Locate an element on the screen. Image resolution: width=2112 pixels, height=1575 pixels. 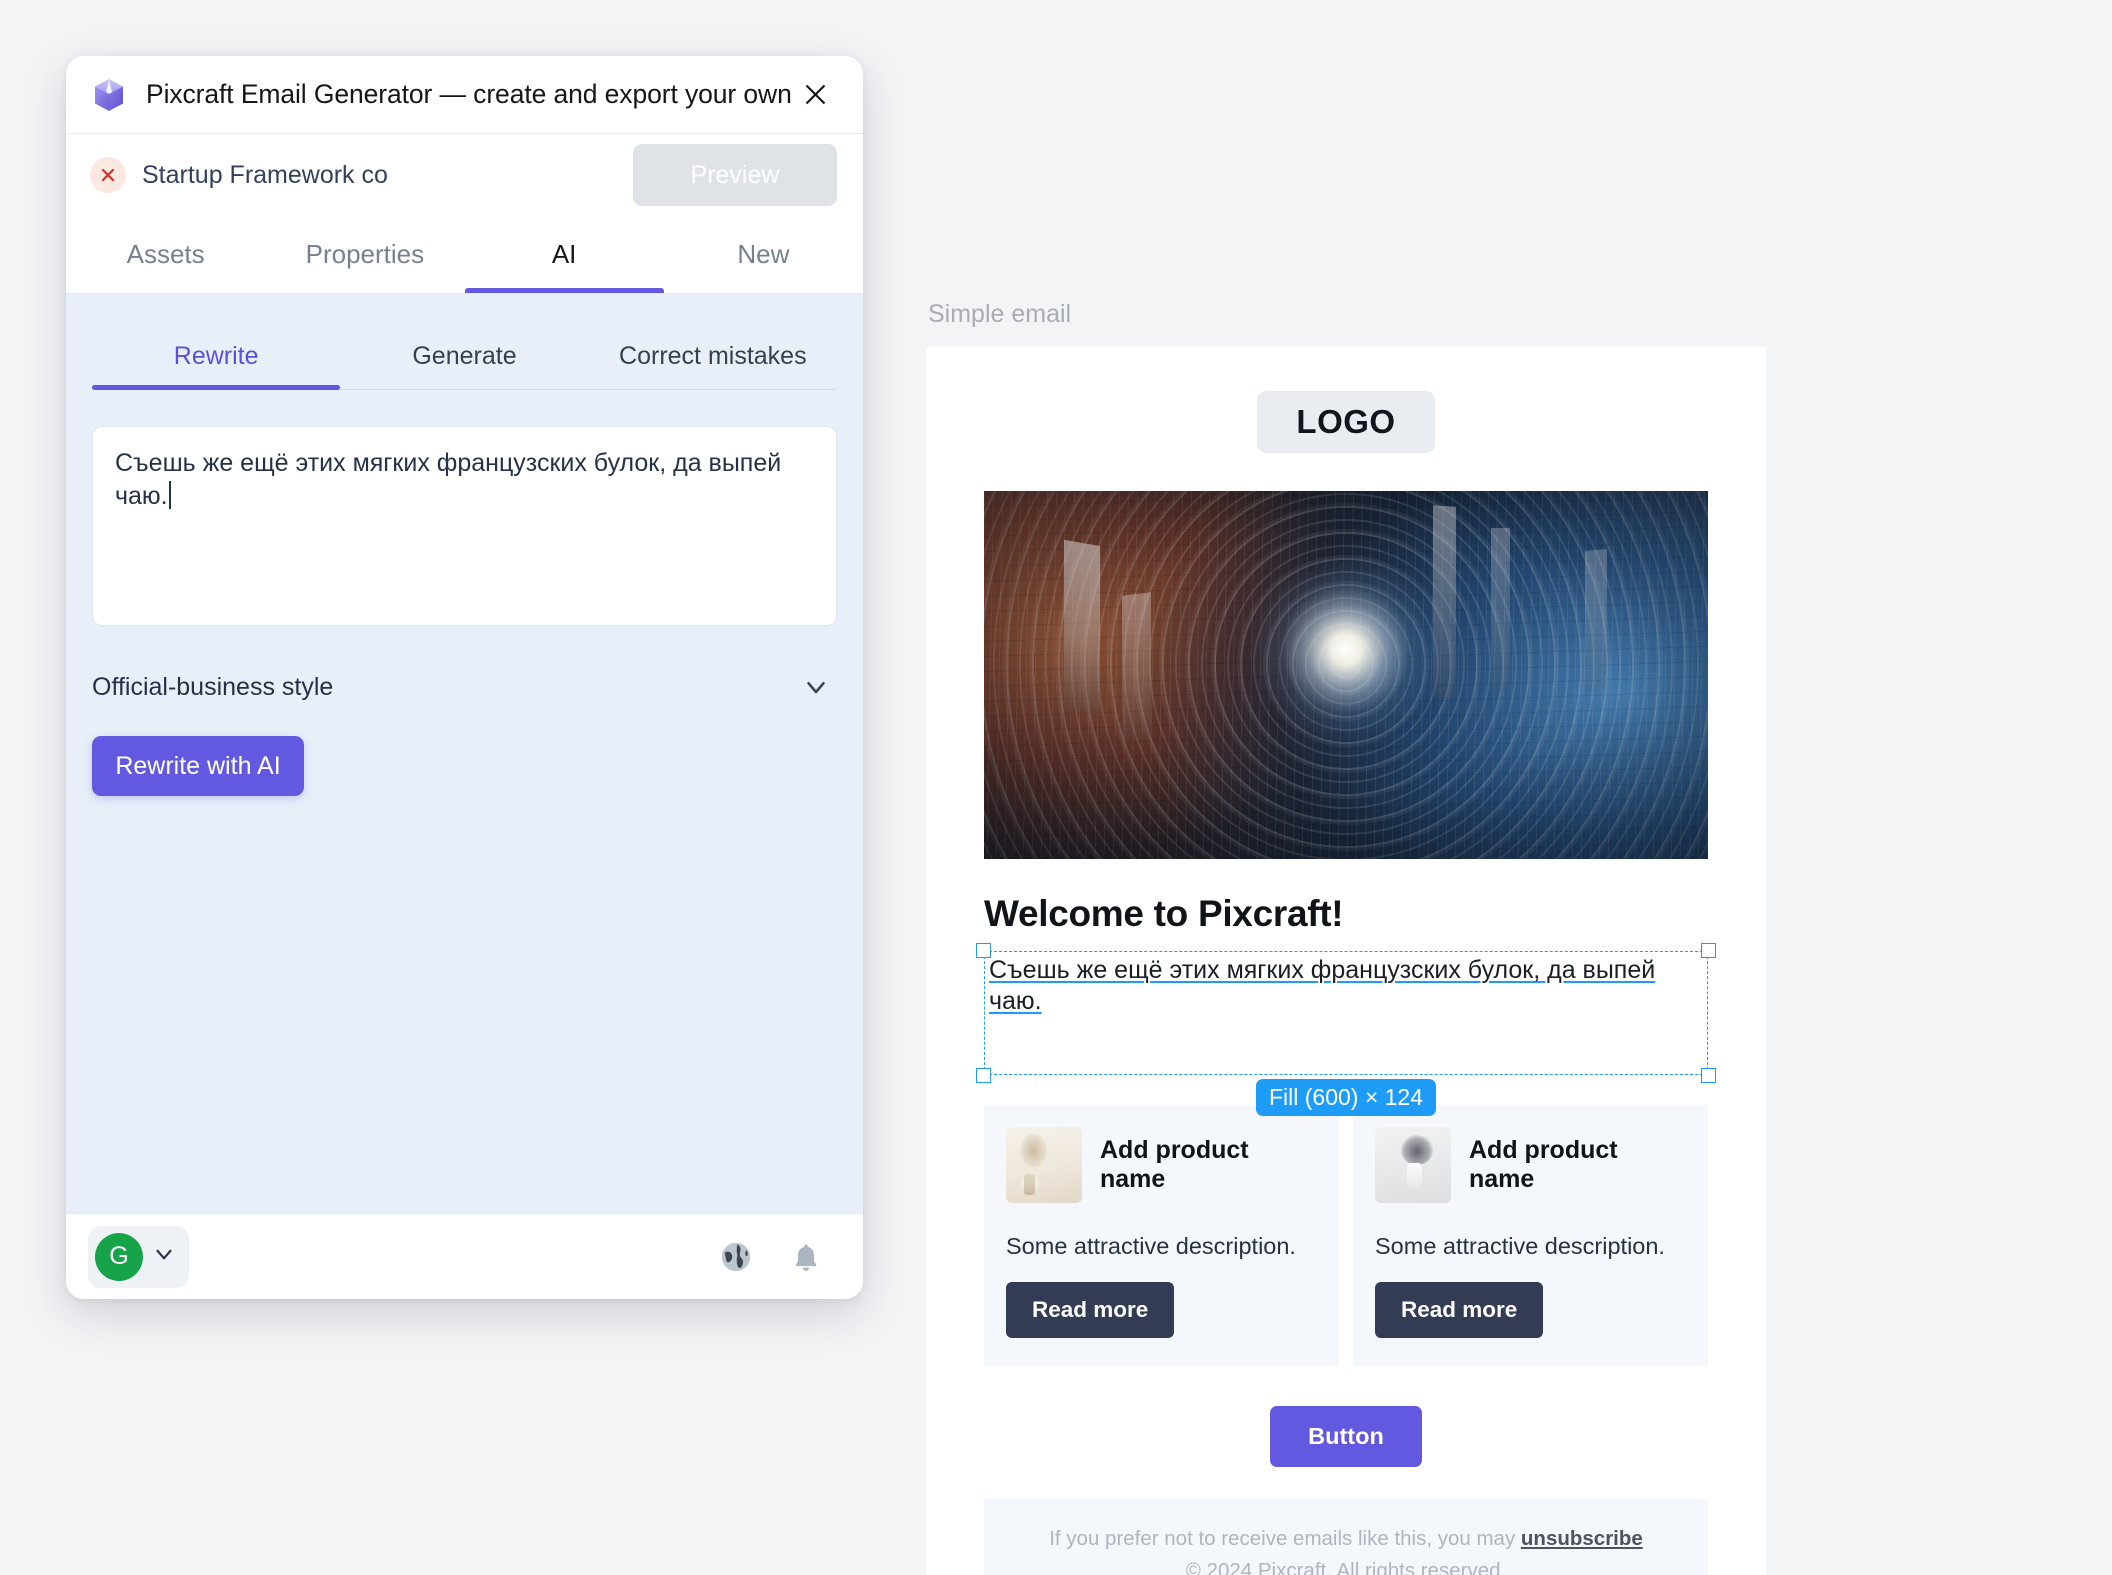
tab-ai: AI is located at coordinates (564, 254).